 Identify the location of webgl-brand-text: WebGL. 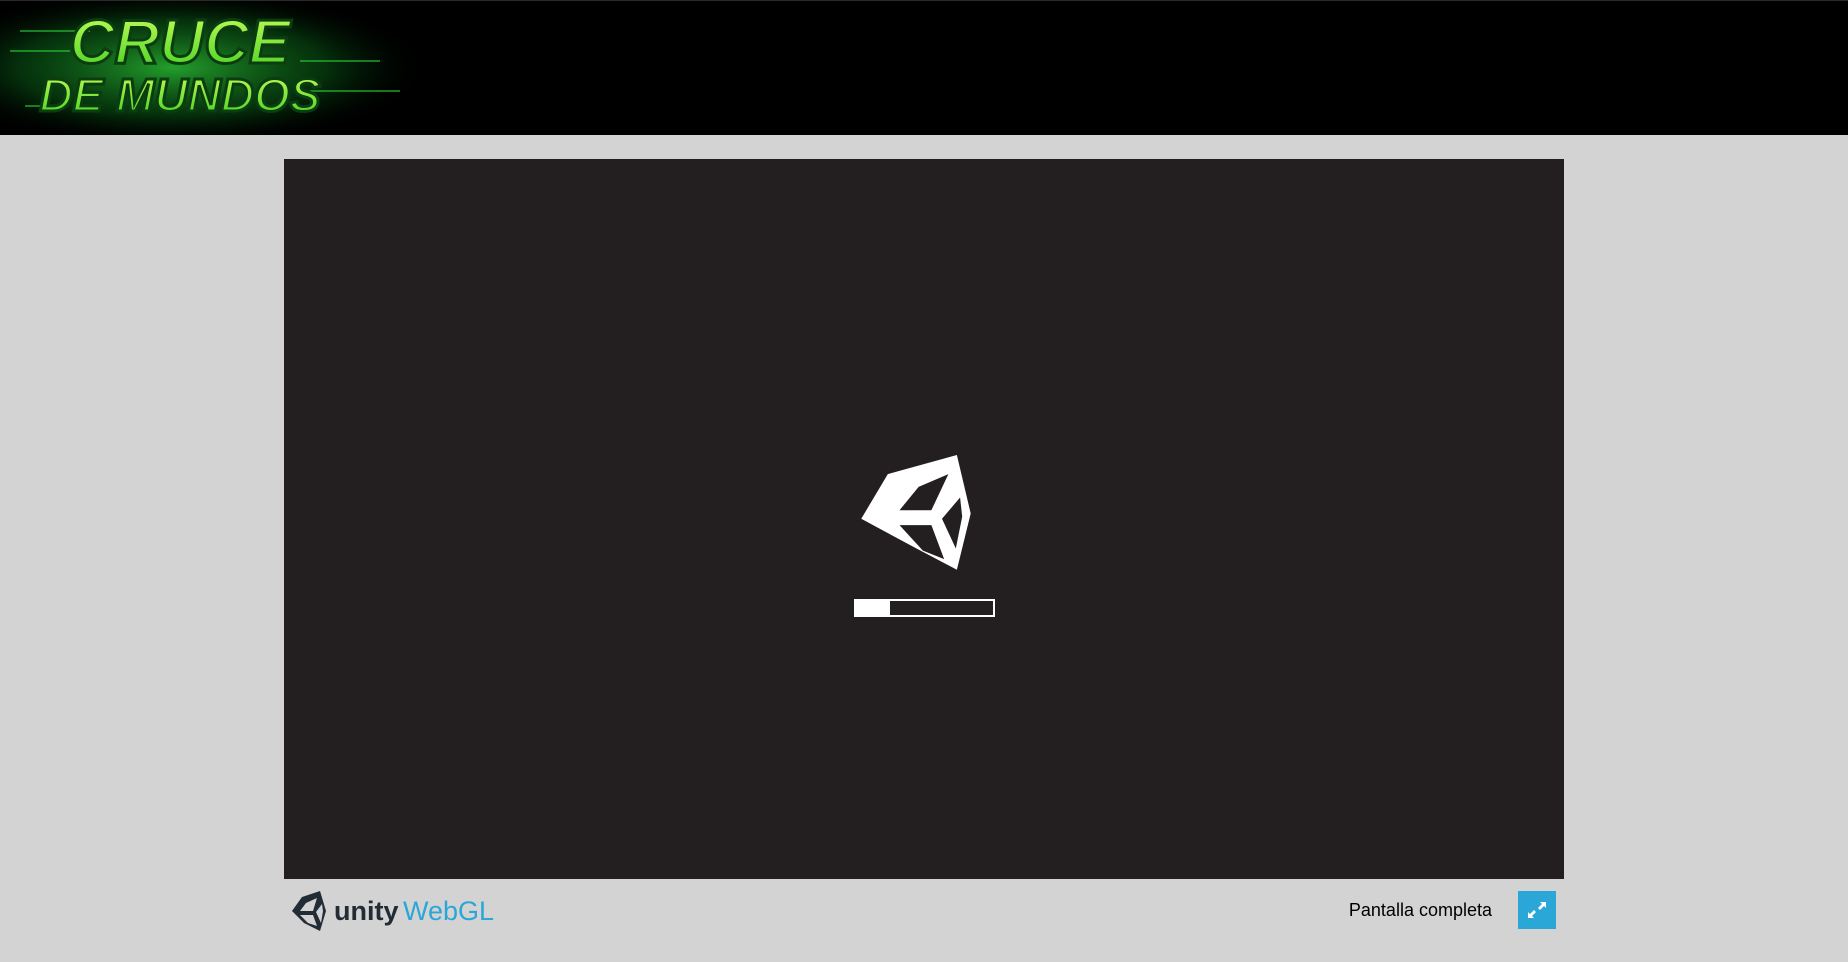
(448, 911).